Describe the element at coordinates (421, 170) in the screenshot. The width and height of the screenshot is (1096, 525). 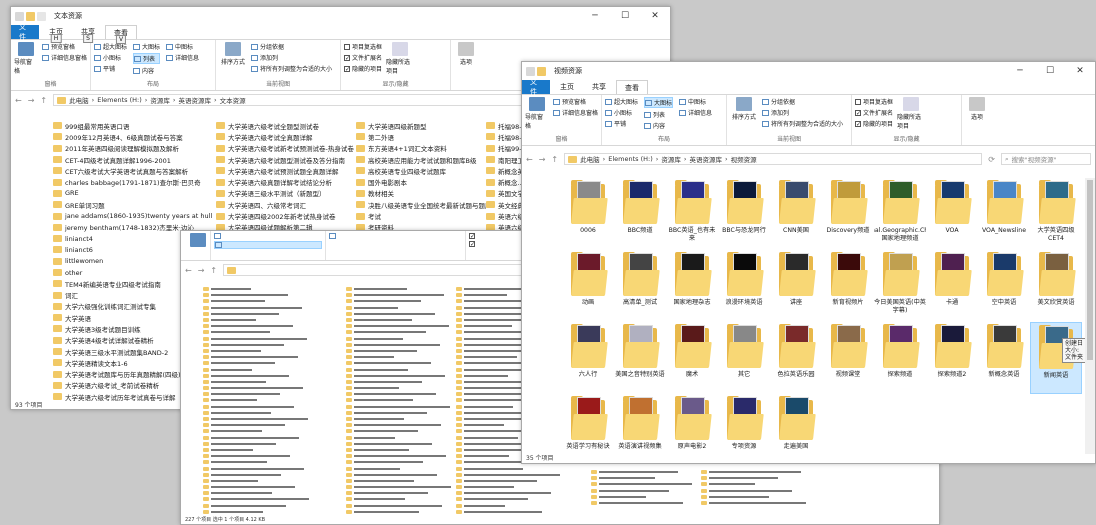
I see `folder-list-item: 高校英语专业四级考试题库` at that location.